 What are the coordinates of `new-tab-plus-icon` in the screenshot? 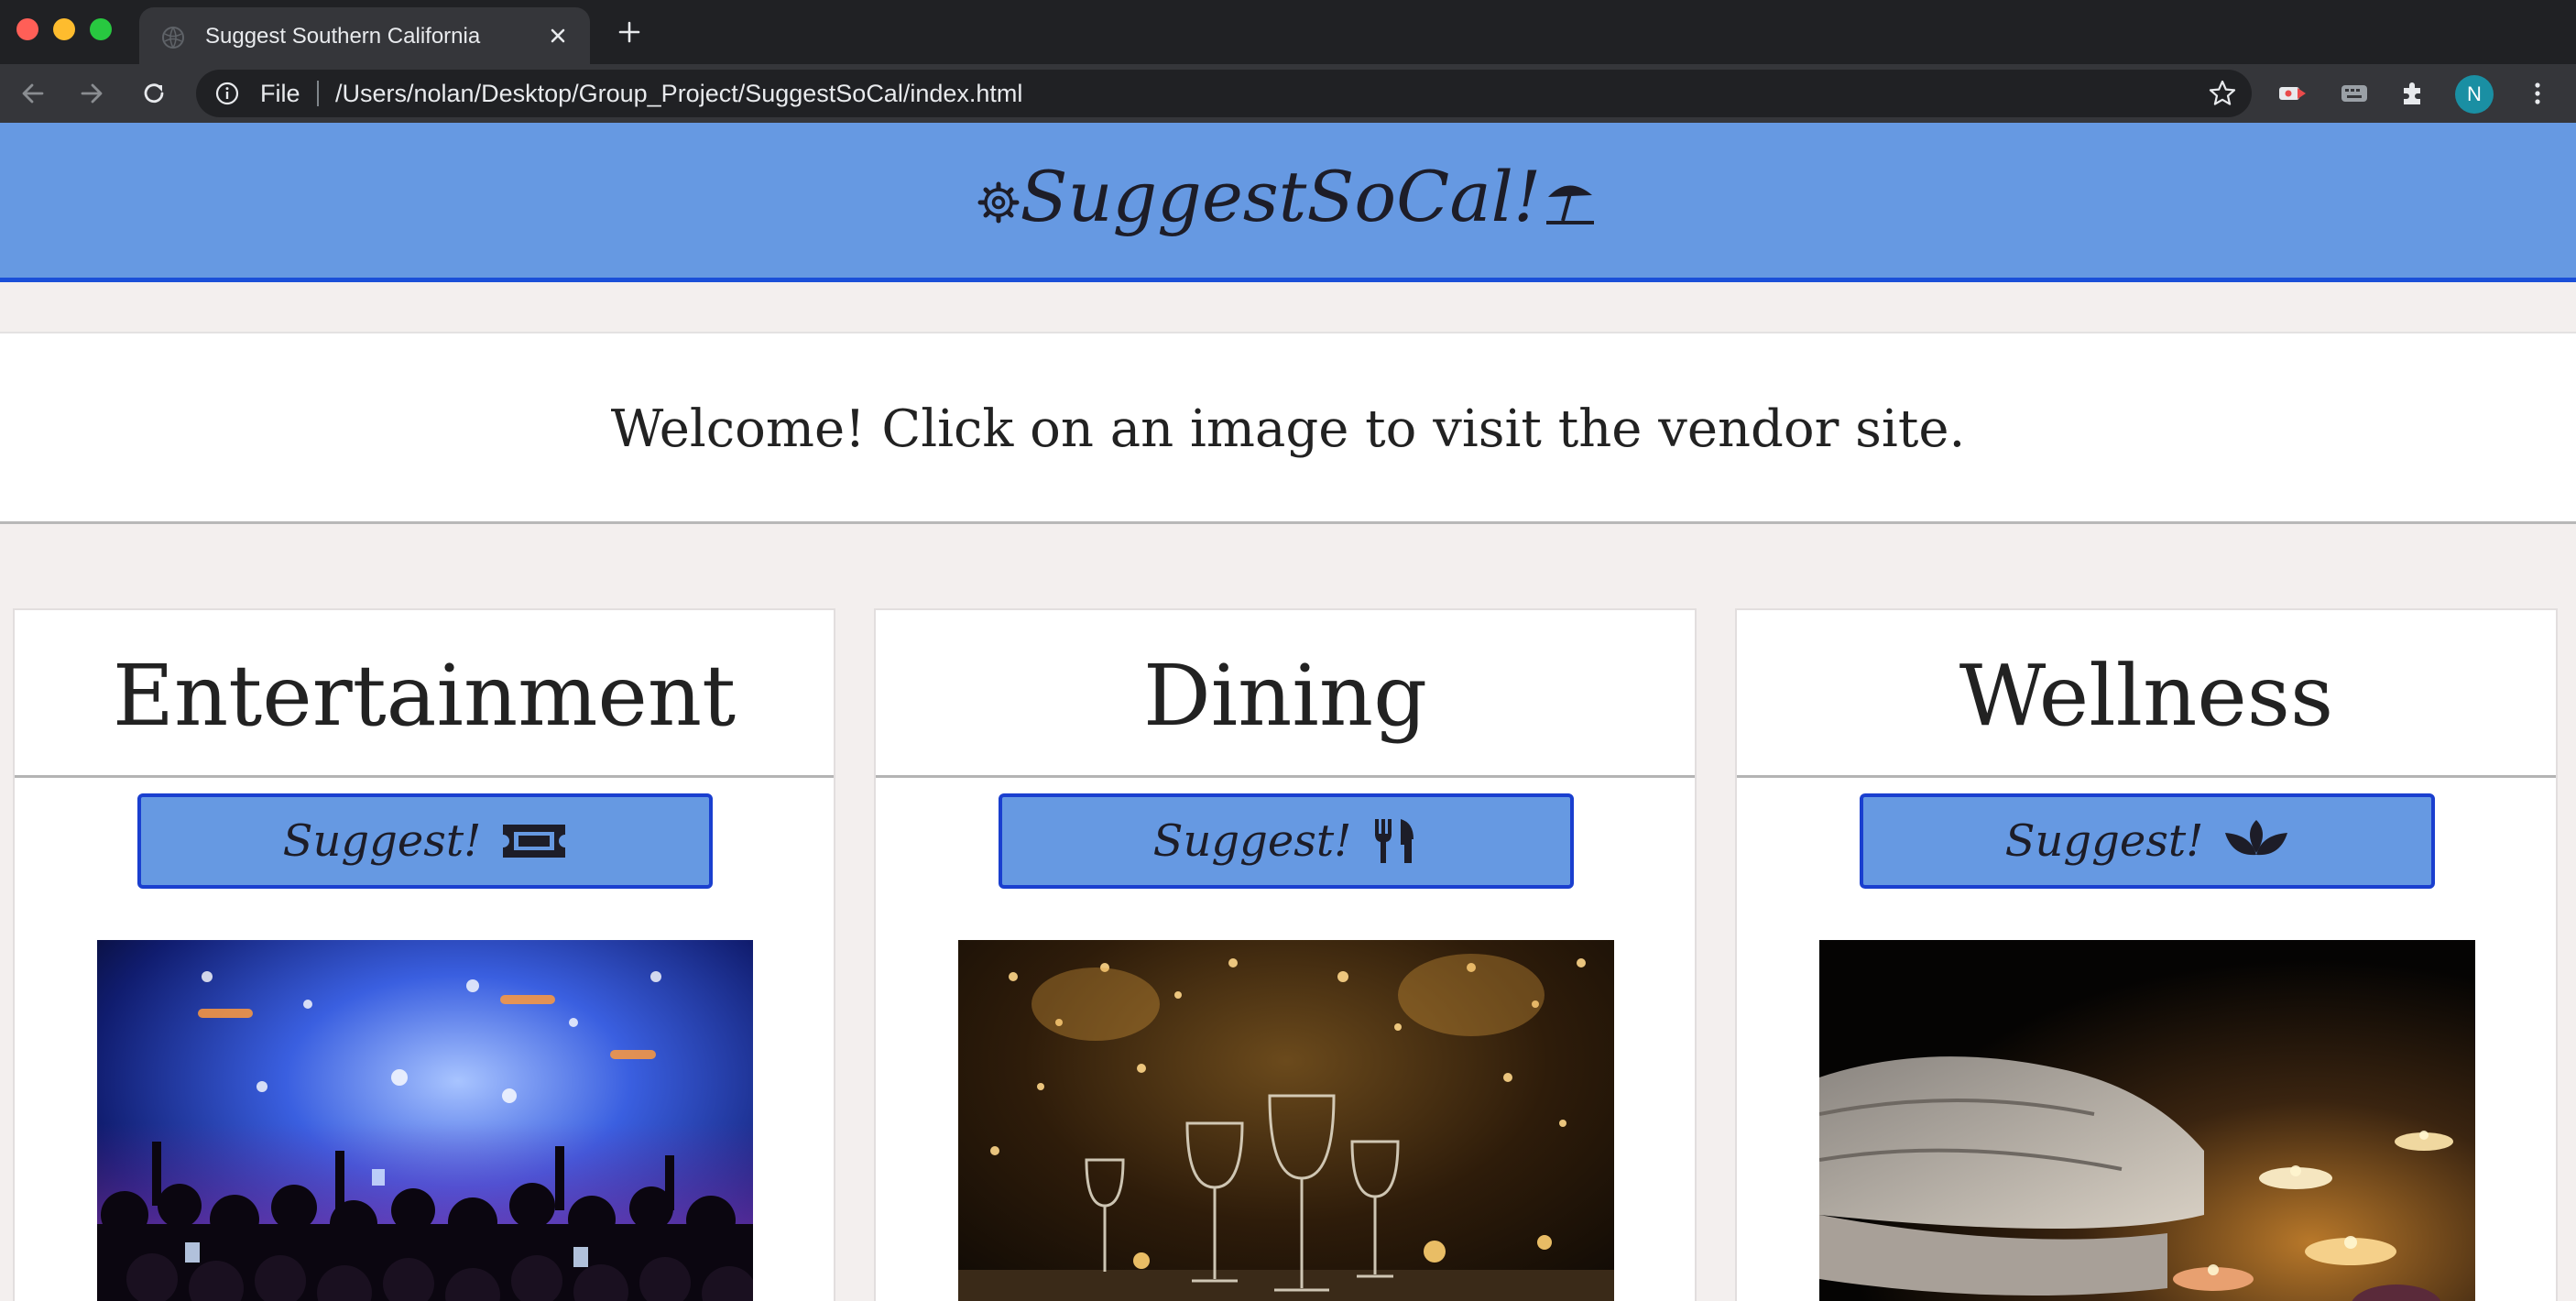 It's located at (630, 32).